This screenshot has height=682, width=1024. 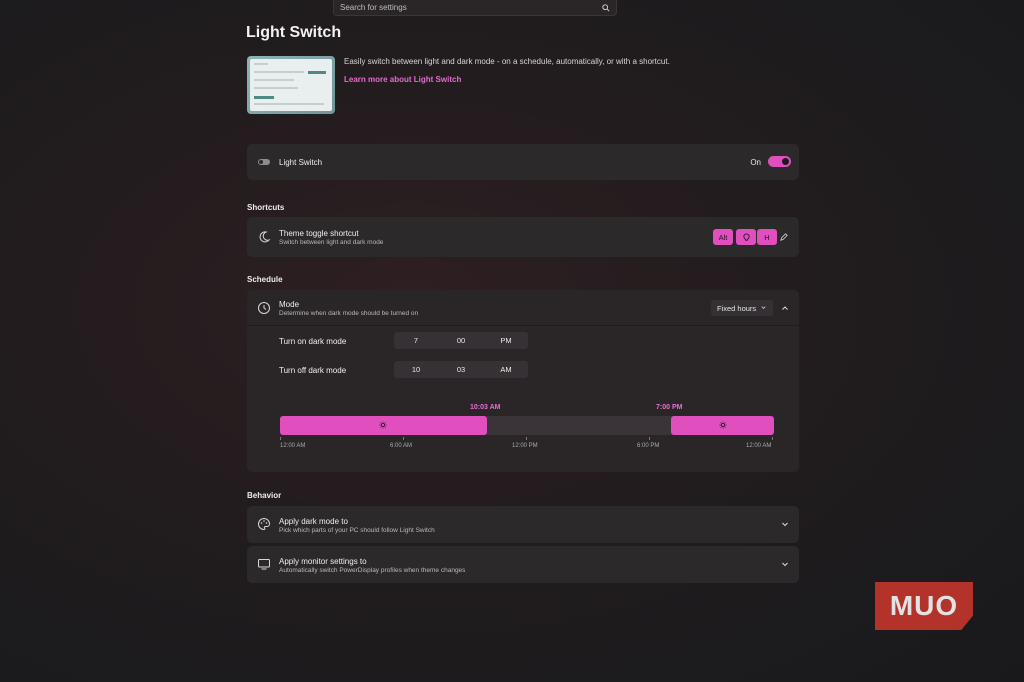 I want to click on collapse-chevron-up-icon, so click(x=785, y=308).